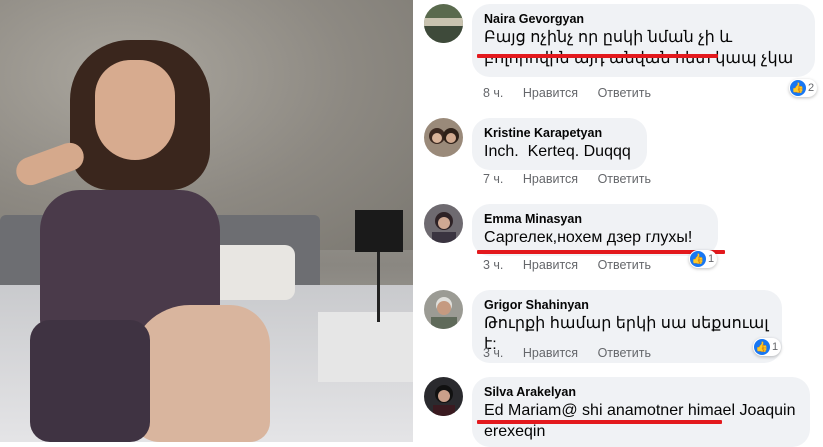 This screenshot has width=823, height=447. Describe the element at coordinates (378, 287) in the screenshot. I see `photo-lamp-stand` at that location.